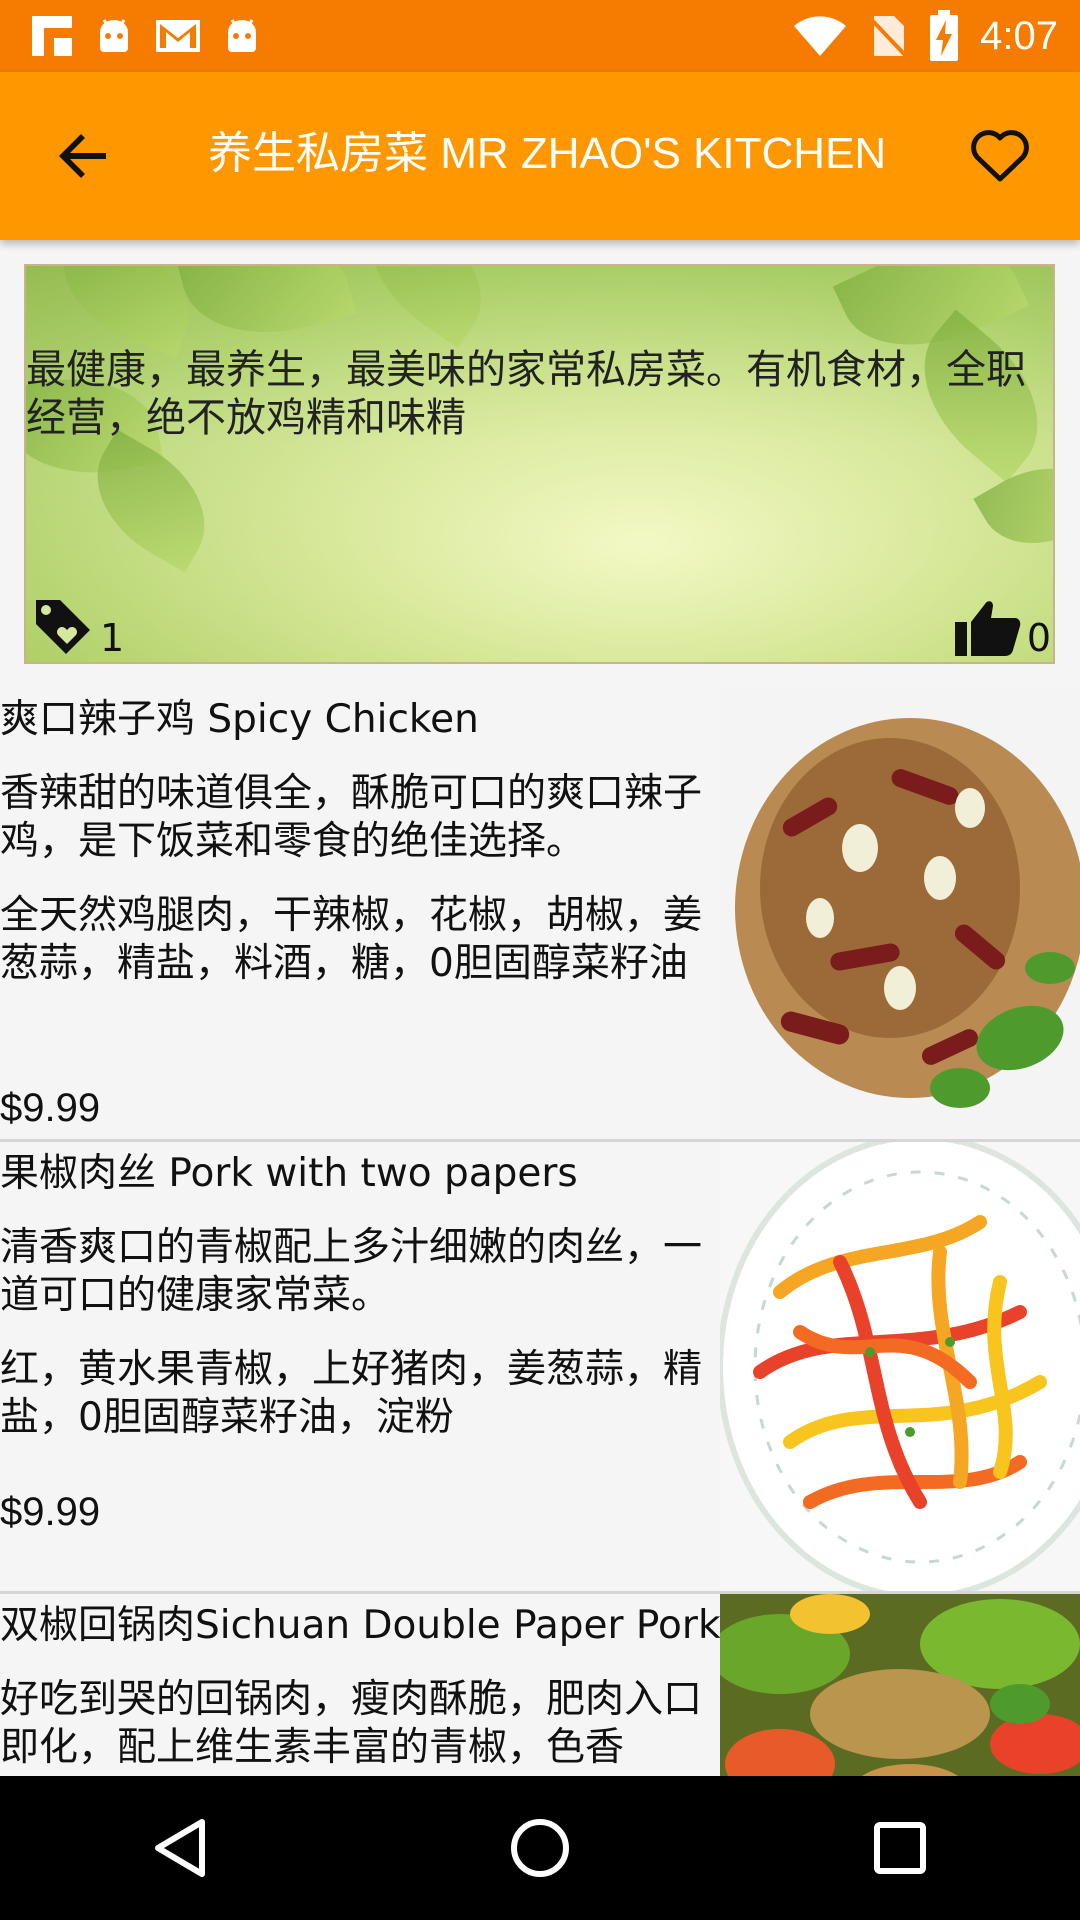 The width and height of the screenshot is (1080, 1920). I want to click on nav-back-triangle-icon, so click(180, 1848).